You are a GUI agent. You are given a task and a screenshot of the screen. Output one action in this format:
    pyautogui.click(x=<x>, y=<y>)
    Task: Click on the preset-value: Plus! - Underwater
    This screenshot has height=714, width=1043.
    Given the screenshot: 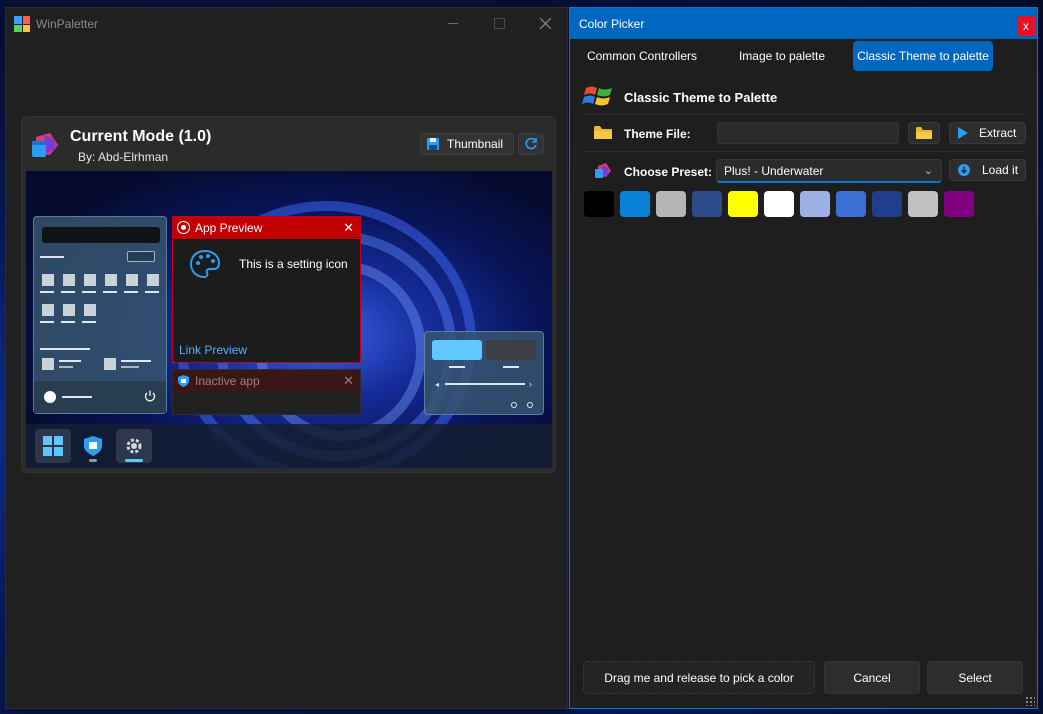 What is the action you would take?
    pyautogui.click(x=774, y=170)
    